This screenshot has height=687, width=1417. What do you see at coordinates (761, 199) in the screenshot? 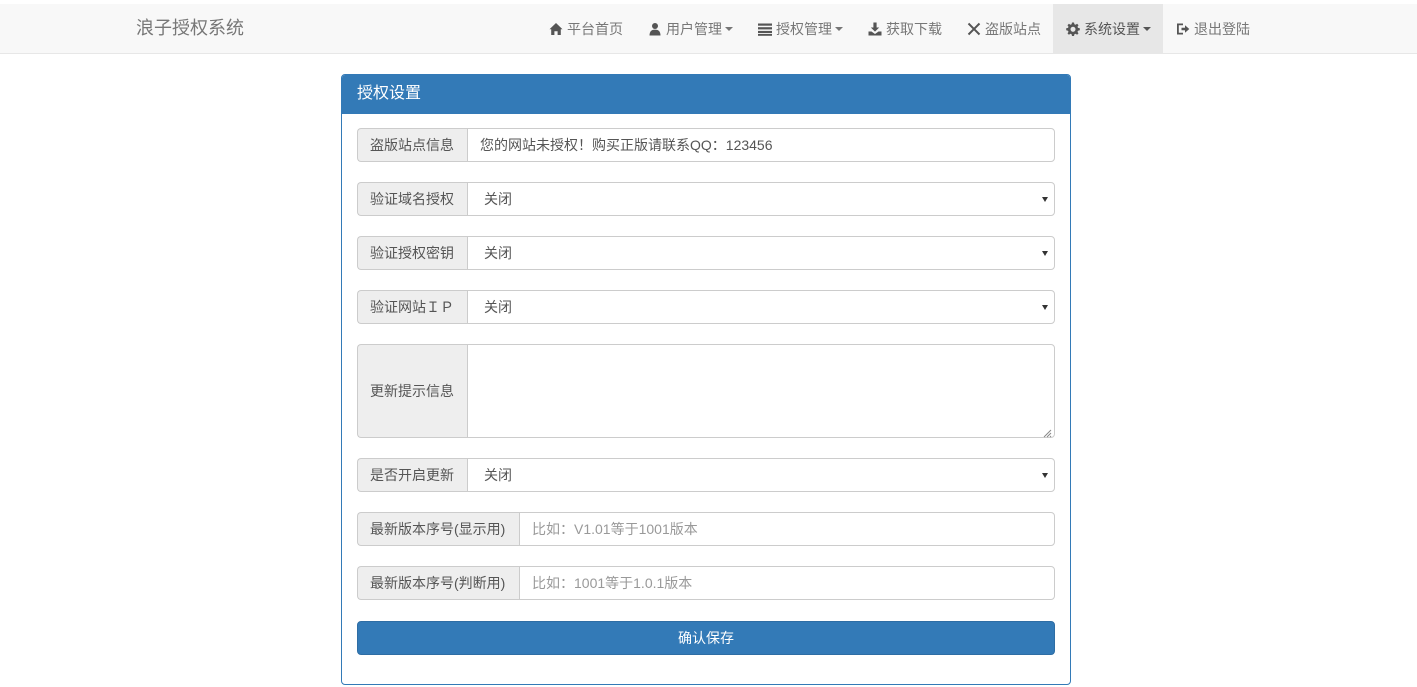
I see `verify-domain-select: 关闭` at bounding box center [761, 199].